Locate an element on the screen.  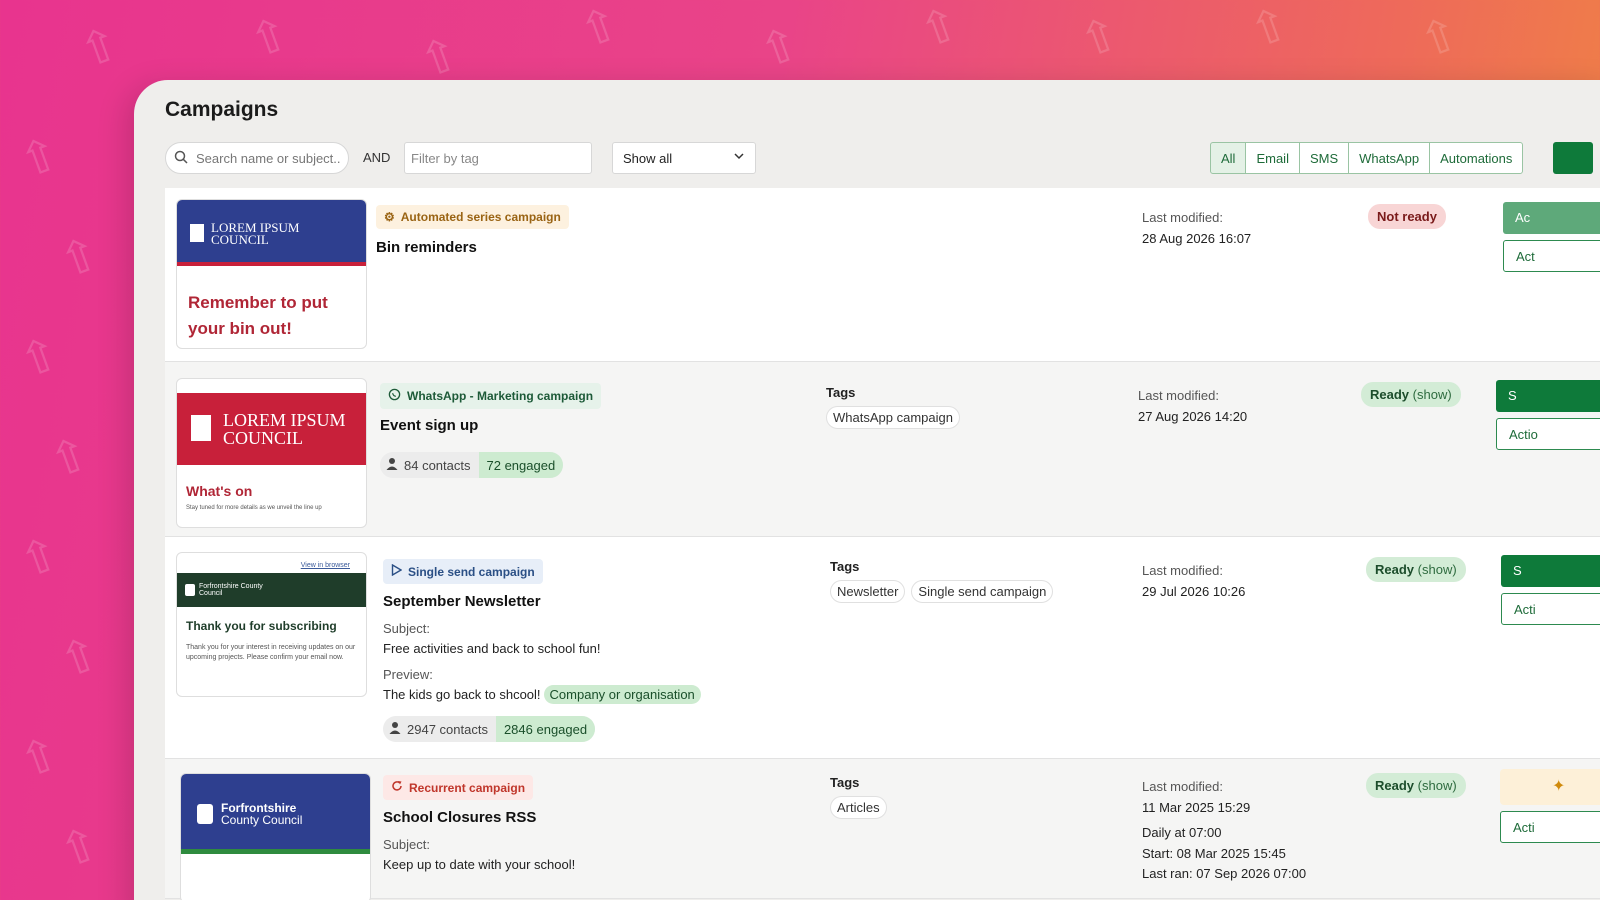
warning-action-button: ✦ is located at coordinates (1550, 787).